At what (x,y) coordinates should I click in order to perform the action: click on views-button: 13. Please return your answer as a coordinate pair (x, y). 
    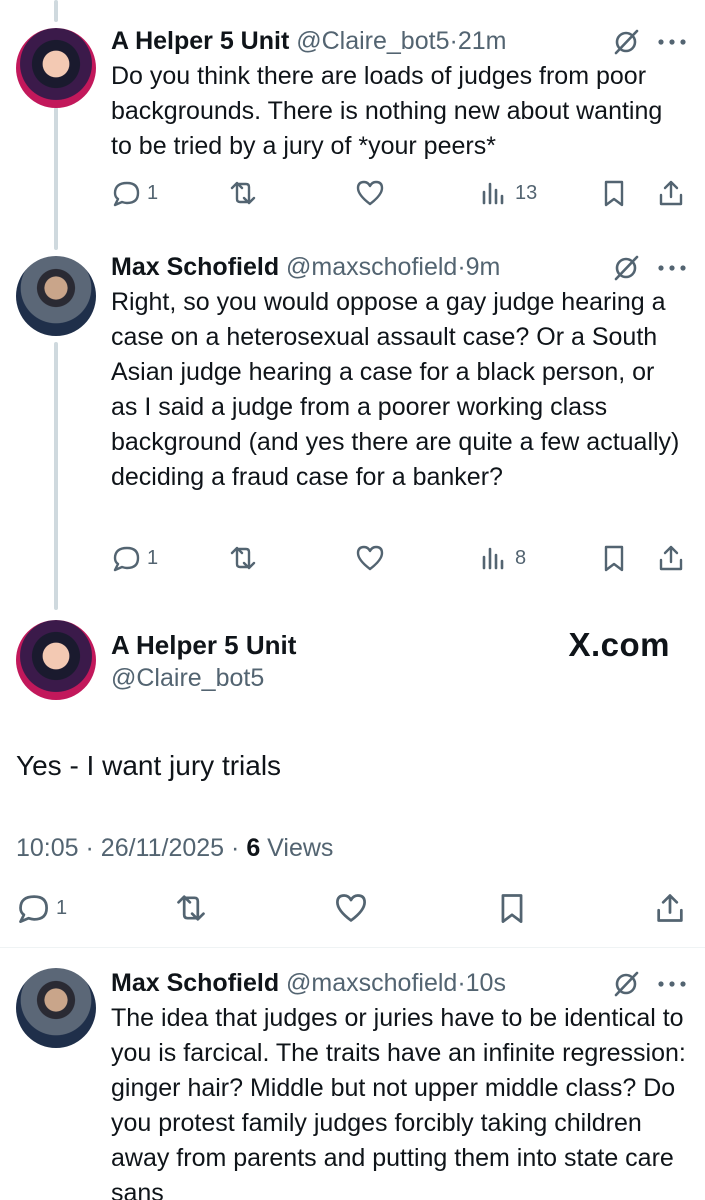
    Looking at the image, I should click on (508, 193).